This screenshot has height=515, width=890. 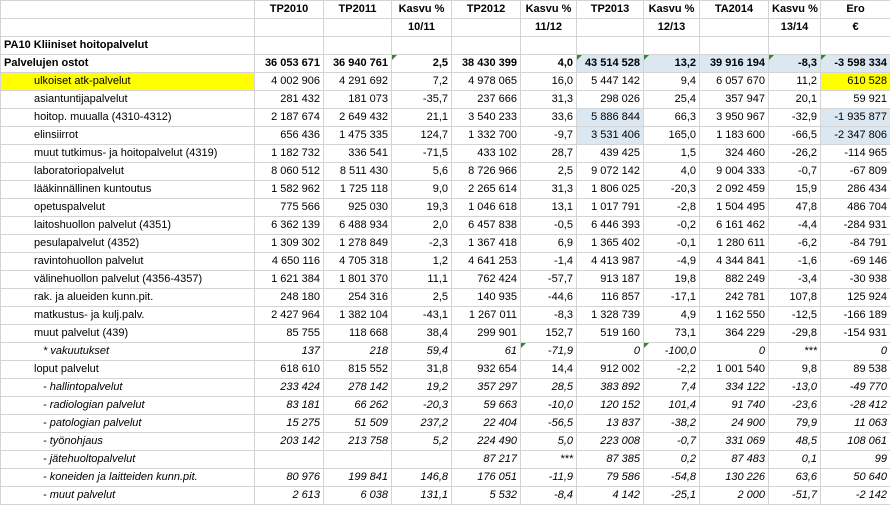 What do you see at coordinates (486, 297) in the screenshot?
I see `value-cell: 140 935` at bounding box center [486, 297].